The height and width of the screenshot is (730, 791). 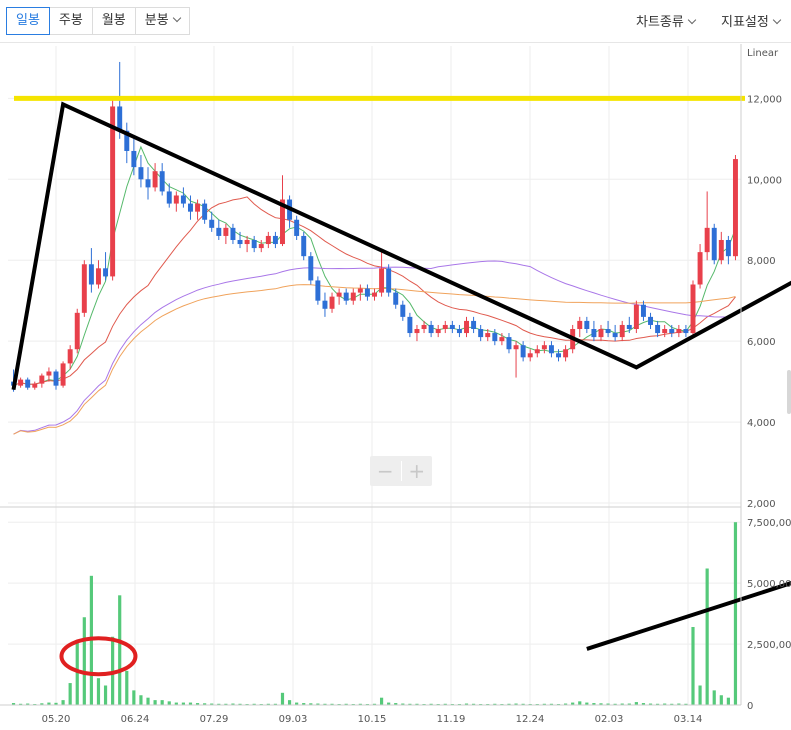 I want to click on scale-label: Linear, so click(x=763, y=53).